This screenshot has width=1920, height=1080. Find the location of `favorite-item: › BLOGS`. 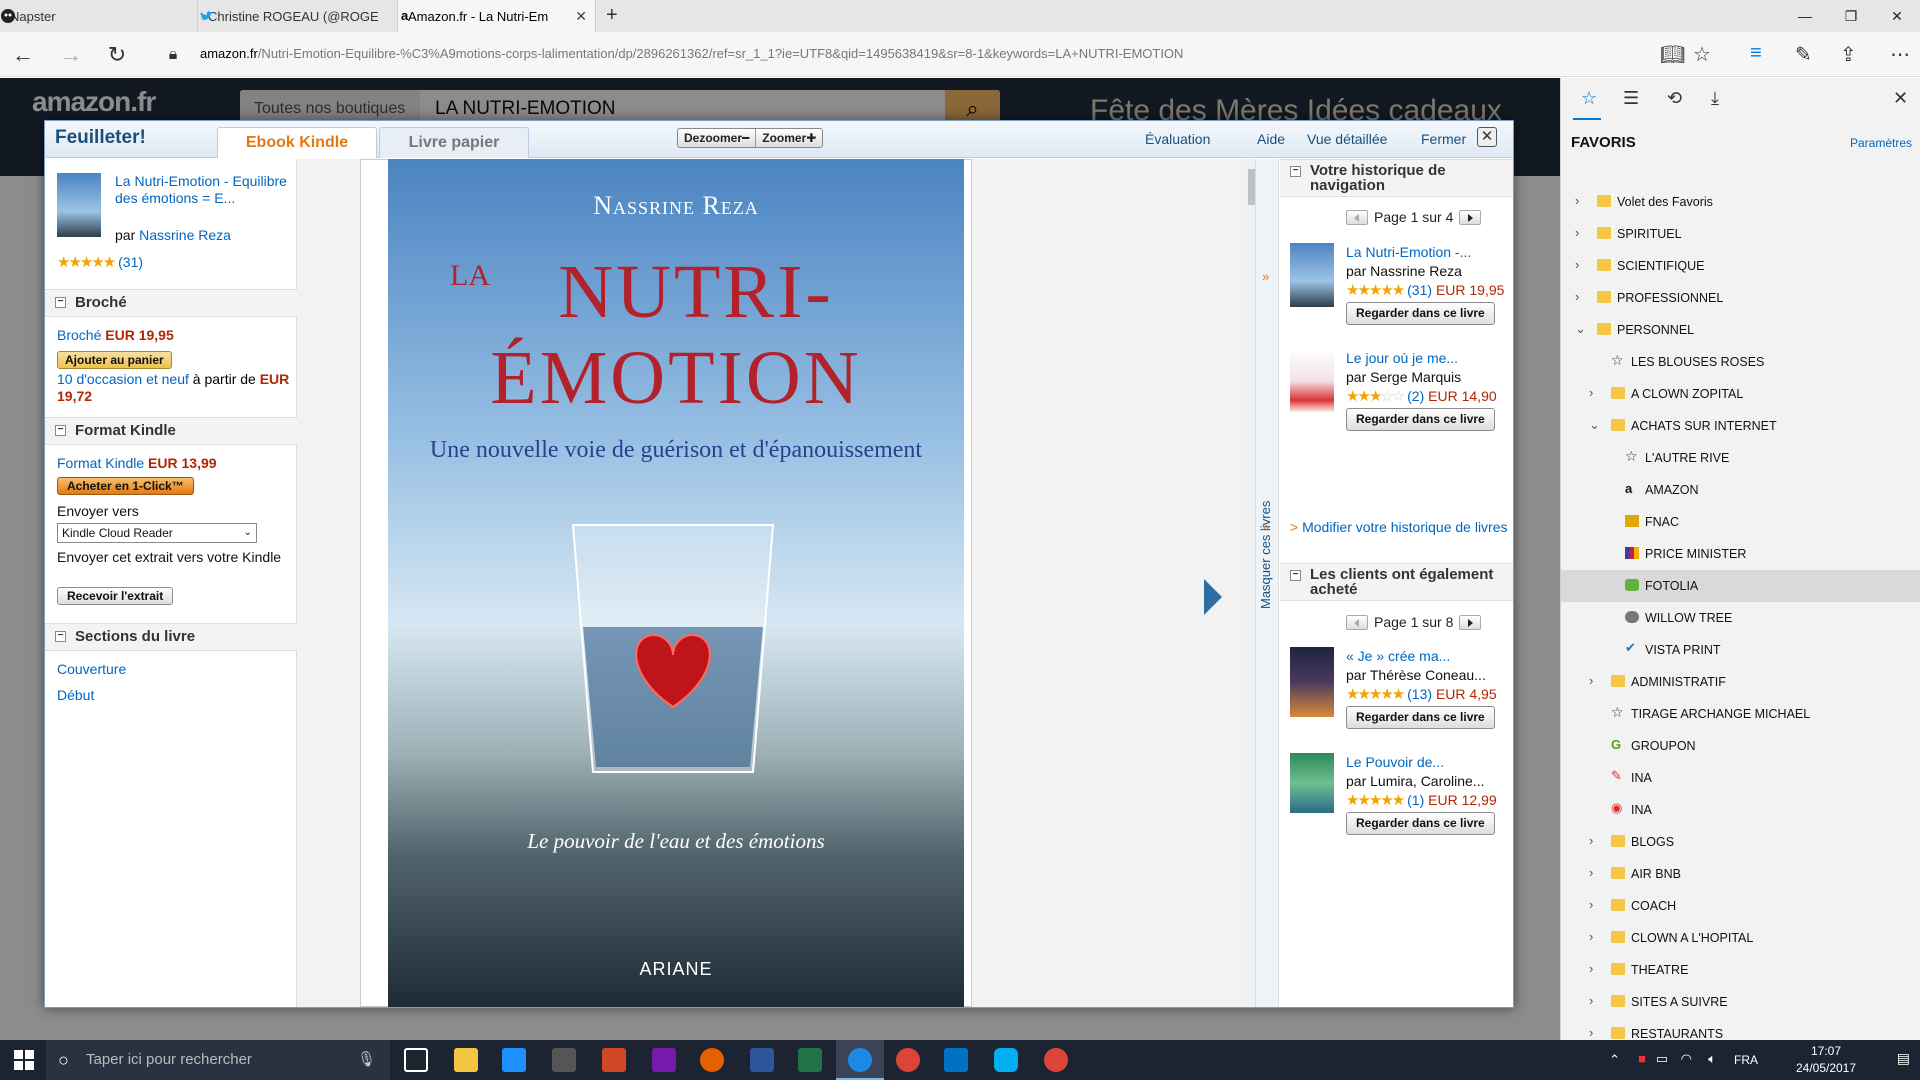

favorite-item: › BLOGS is located at coordinates (1740, 842).